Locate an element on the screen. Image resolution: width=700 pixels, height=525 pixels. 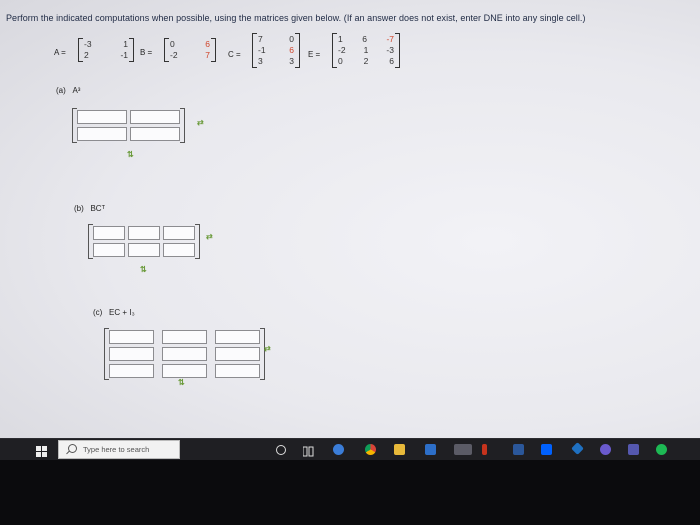
part-c-answer-matrix is located at coordinates (184, 354).